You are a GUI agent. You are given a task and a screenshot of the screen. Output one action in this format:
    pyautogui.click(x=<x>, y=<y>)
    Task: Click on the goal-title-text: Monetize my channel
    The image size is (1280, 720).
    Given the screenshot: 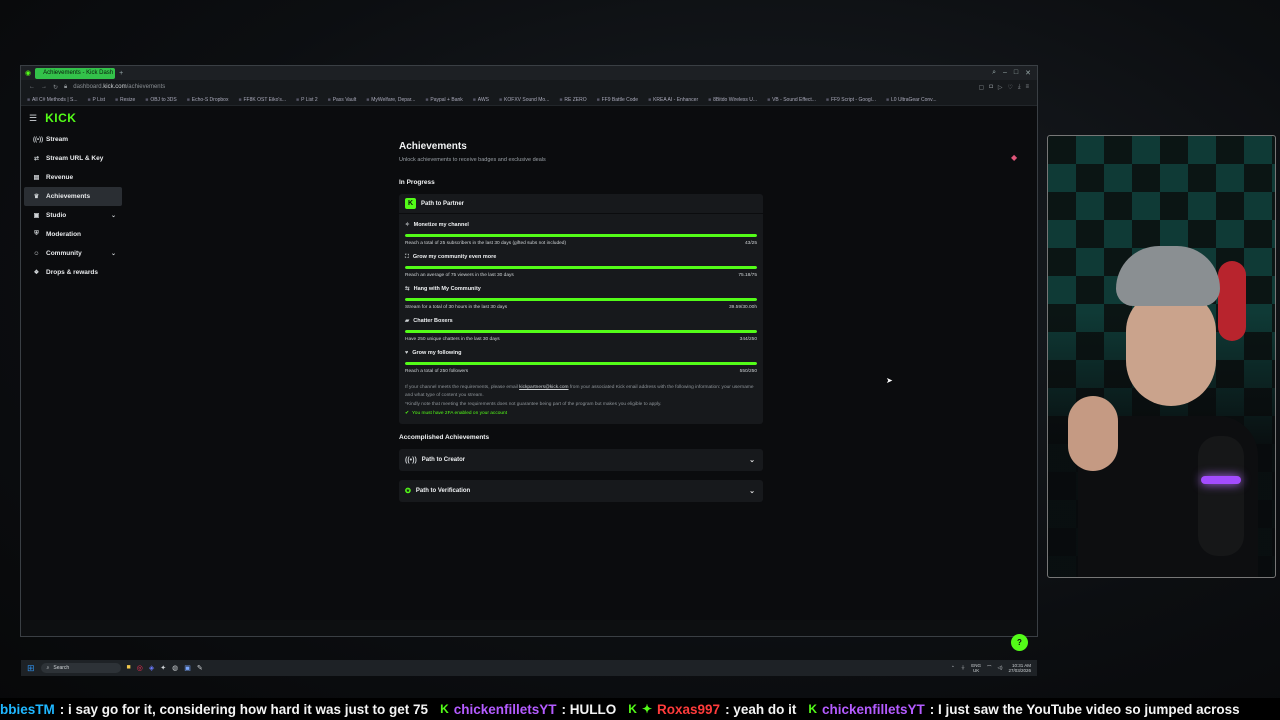 What is the action you would take?
    pyautogui.click(x=441, y=225)
    